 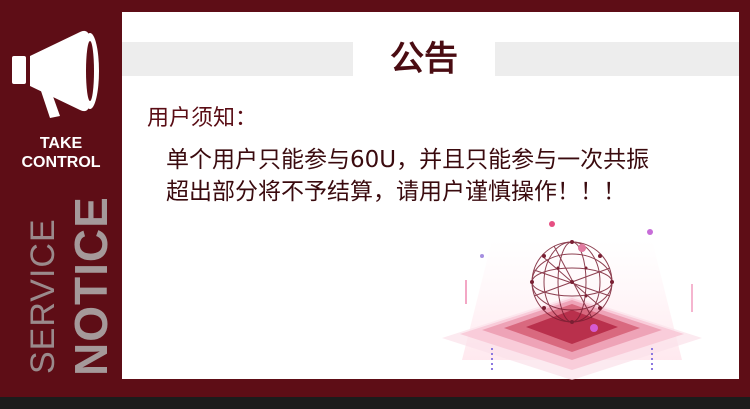 I want to click on notice-greeting: 用户须知：, so click(x=202, y=118).